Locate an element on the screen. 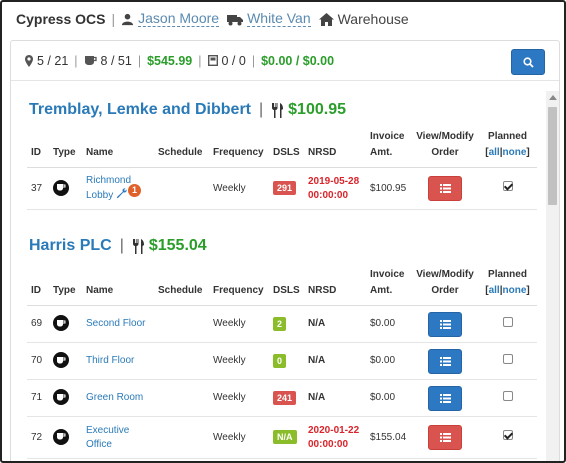 This screenshot has height=463, width=566. table-row: 71 Green Room Weekly 241 N/A $0.00 is located at coordinates (282, 398).